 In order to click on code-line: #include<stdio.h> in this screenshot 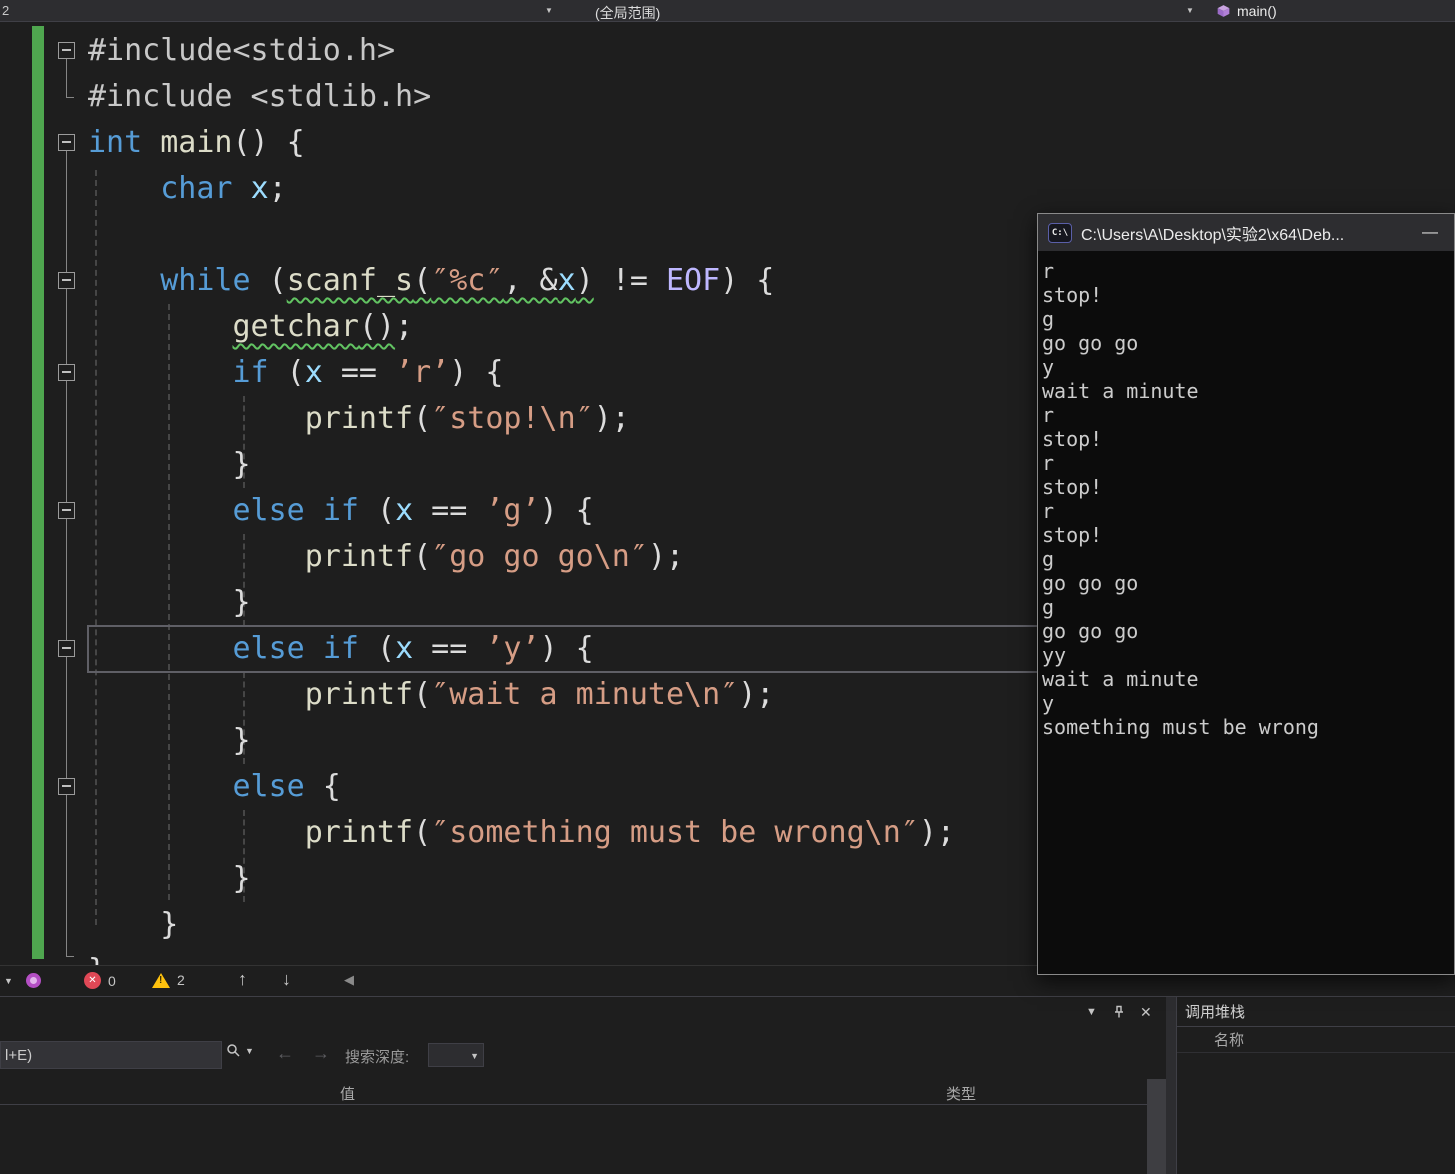, I will do `click(771, 51)`.